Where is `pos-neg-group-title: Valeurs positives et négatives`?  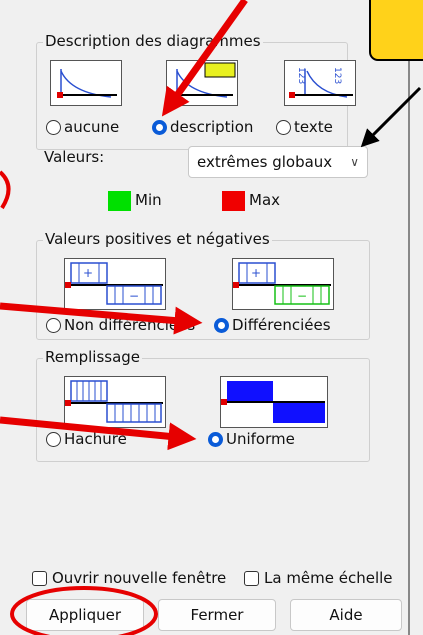
pos-neg-group-title: Valeurs positives et négatives is located at coordinates (157, 239).